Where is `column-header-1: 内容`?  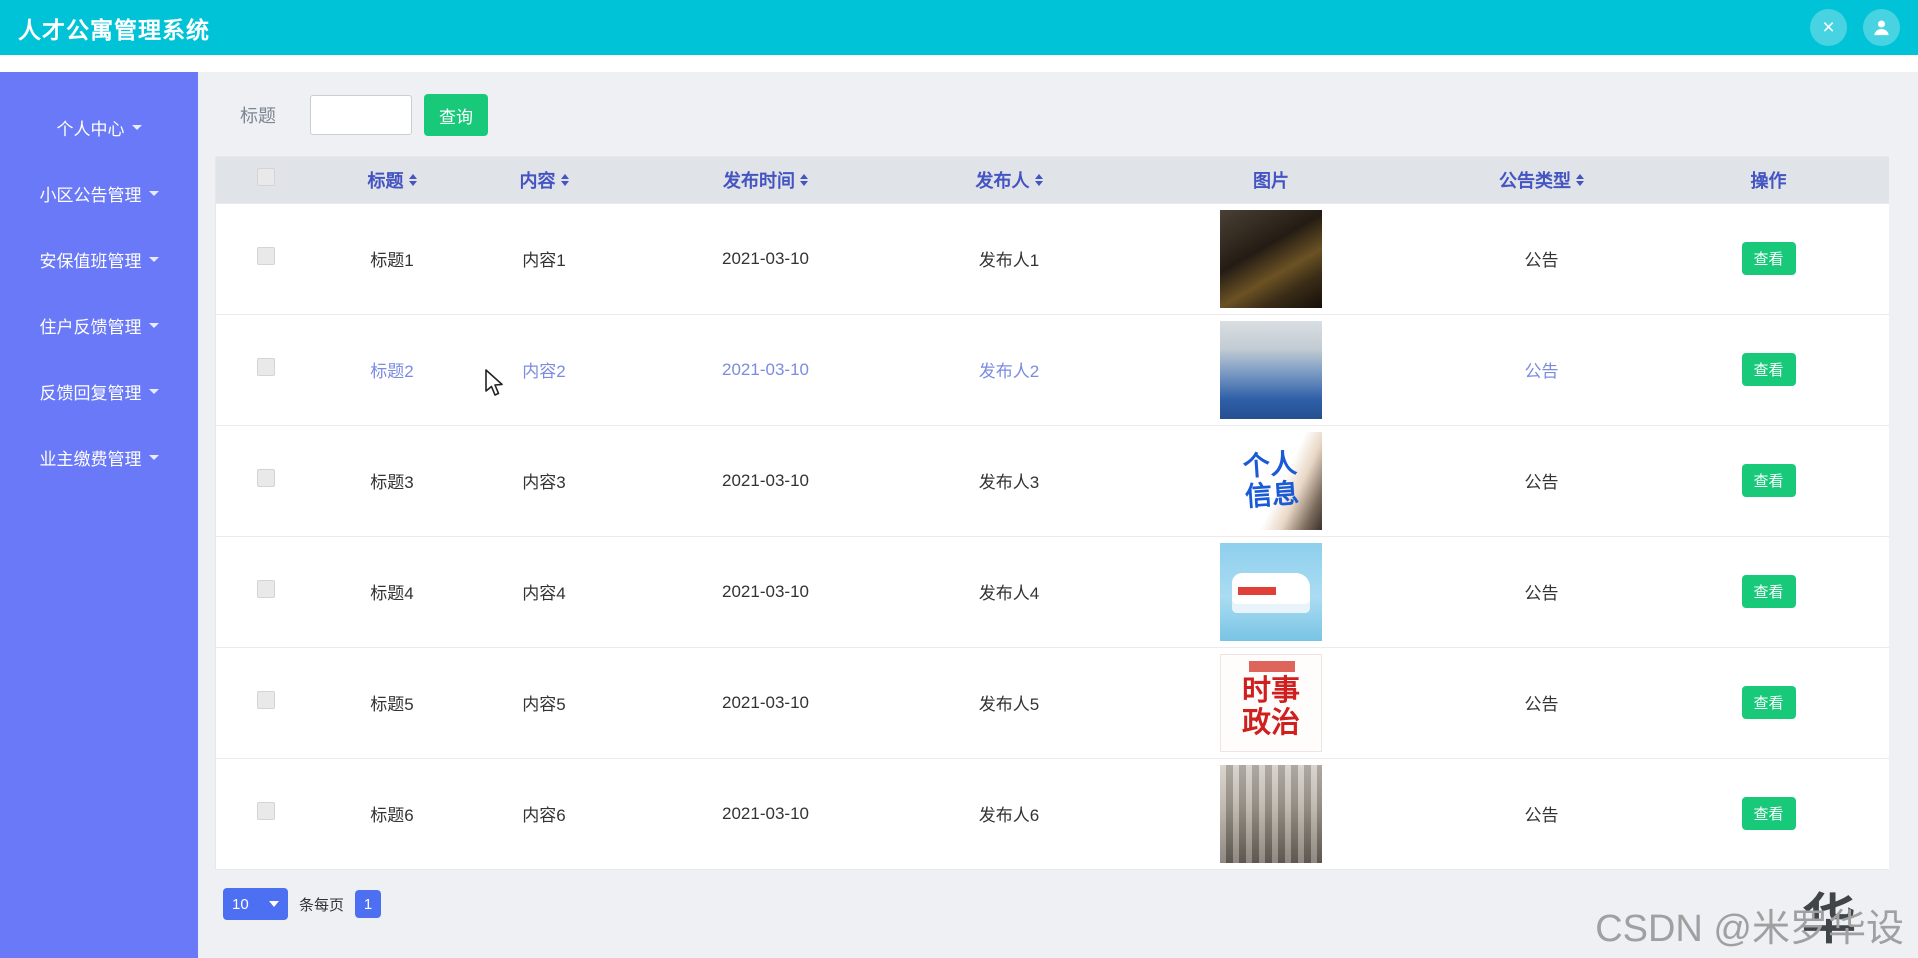
column-header-1: 内容 is located at coordinates (544, 180).